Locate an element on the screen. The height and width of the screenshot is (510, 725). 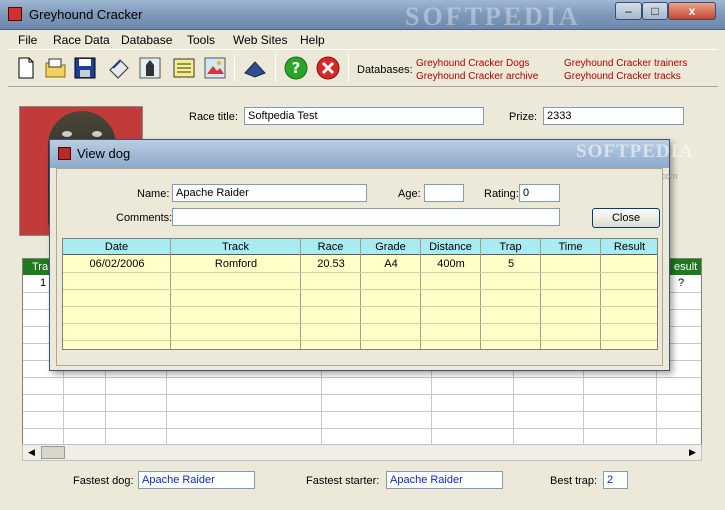
link-dogs-db: Greyhound Cracker Dogs is located at coordinates (472, 63).